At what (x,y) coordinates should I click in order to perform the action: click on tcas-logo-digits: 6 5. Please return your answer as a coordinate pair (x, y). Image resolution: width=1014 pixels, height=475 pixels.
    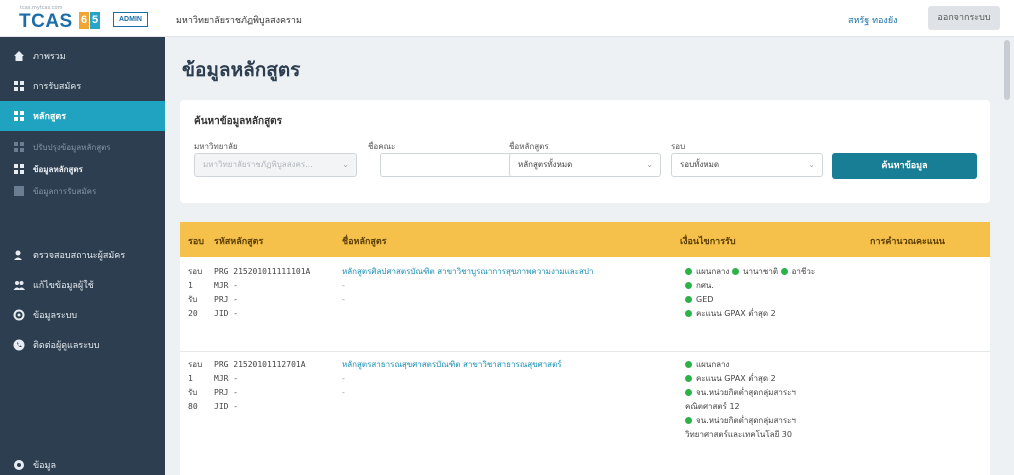
    Looking at the image, I should click on (89, 20).